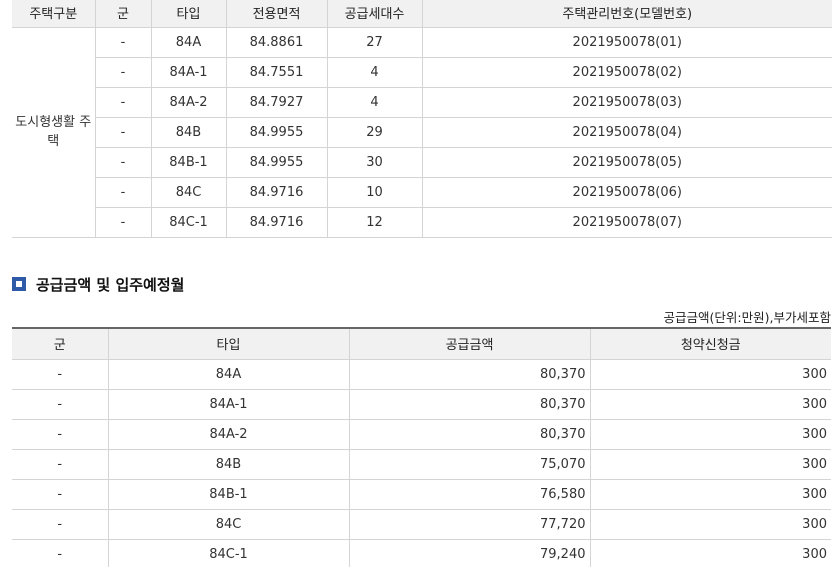  I want to click on code-cell: 2021950078(07), so click(626, 222).